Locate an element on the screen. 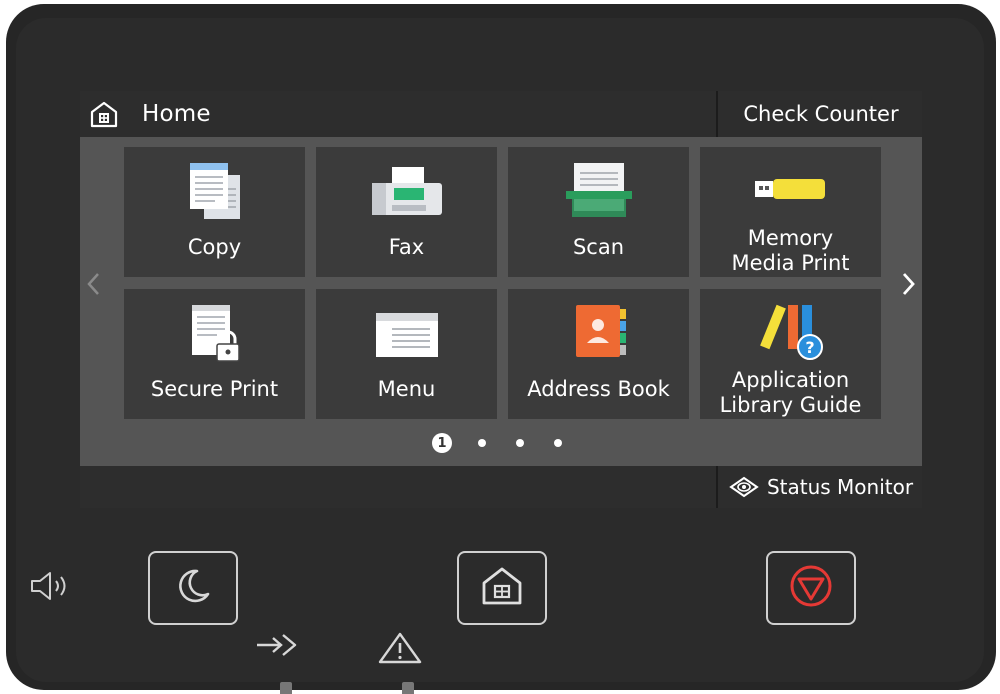  menu-label: Menu is located at coordinates (406, 389).